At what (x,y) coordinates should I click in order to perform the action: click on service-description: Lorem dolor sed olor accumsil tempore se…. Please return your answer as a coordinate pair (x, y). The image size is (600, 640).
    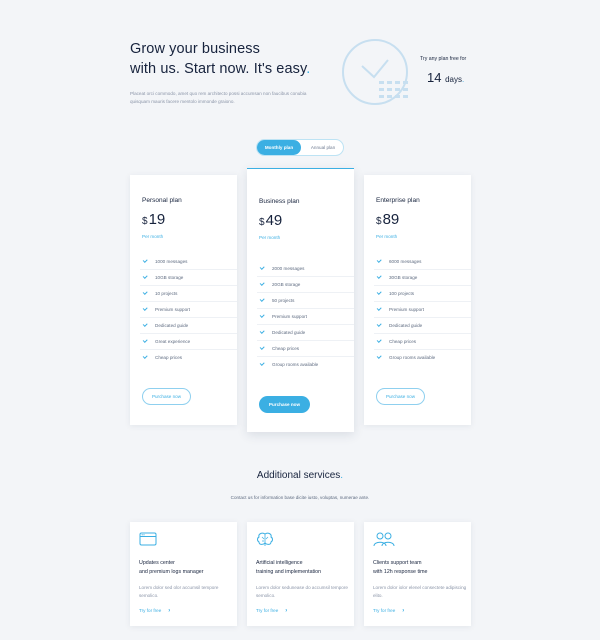
    Looking at the image, I should click on (179, 591).